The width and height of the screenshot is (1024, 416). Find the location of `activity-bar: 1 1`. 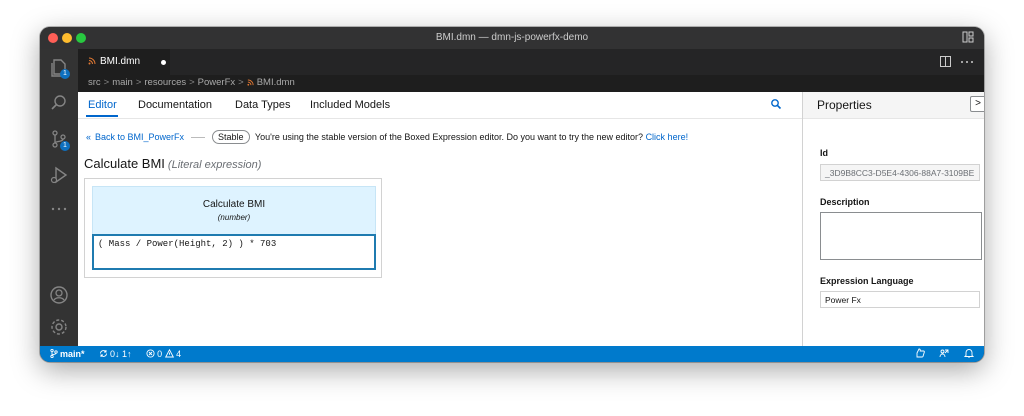

activity-bar: 1 1 is located at coordinates (59, 197).